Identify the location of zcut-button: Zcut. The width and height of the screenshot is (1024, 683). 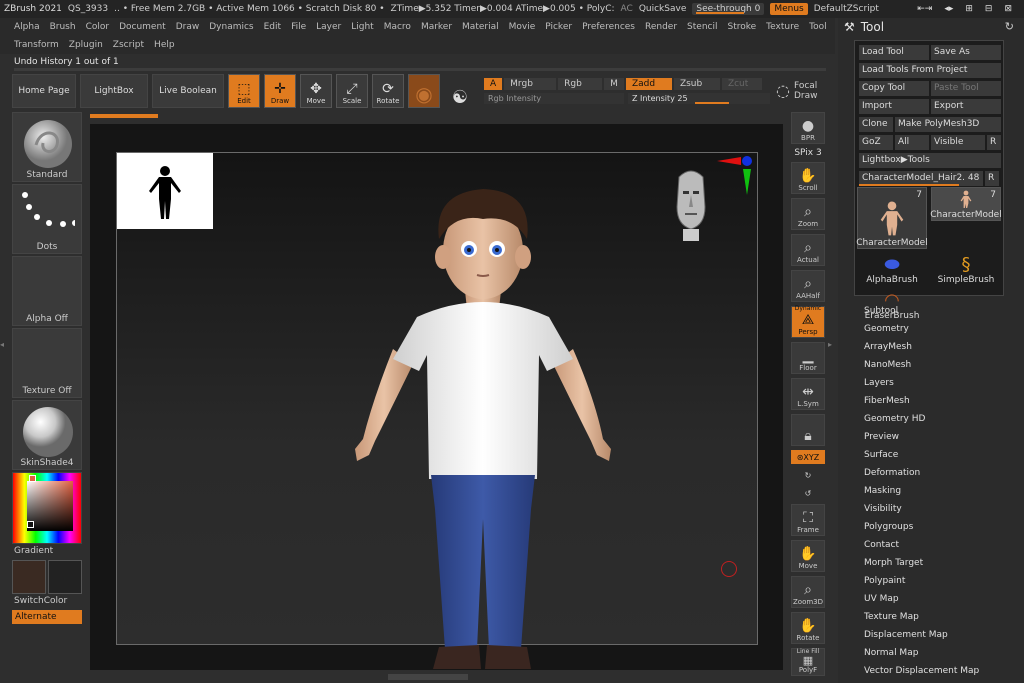
(741, 84).